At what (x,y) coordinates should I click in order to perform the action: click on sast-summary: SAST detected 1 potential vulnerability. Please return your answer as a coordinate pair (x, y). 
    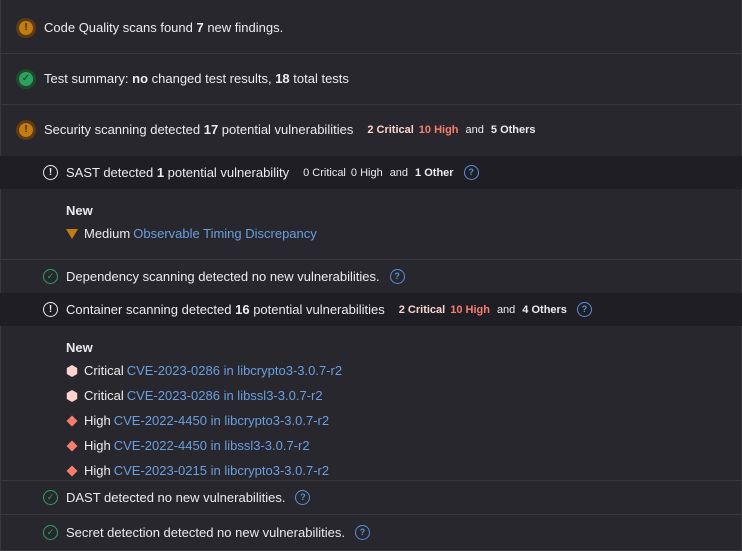
    Looking at the image, I should click on (178, 172).